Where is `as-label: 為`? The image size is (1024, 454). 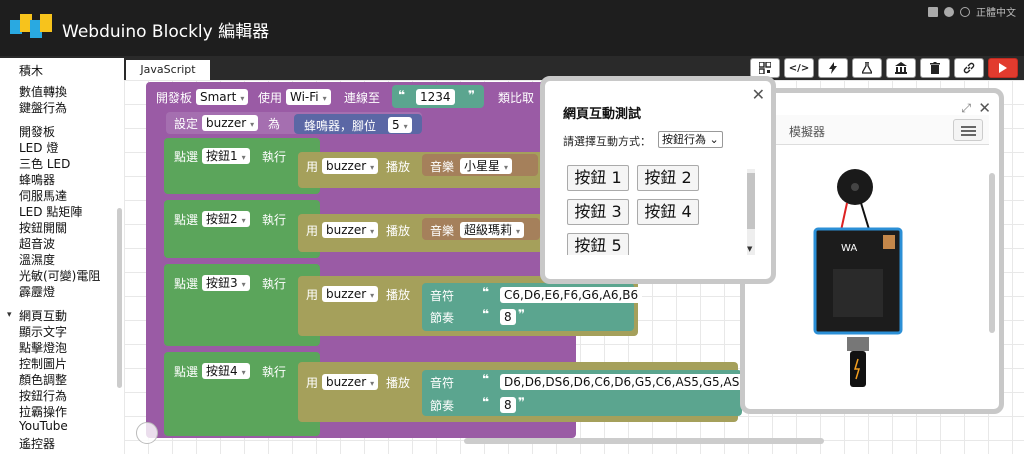
as-label: 為 is located at coordinates (274, 124).